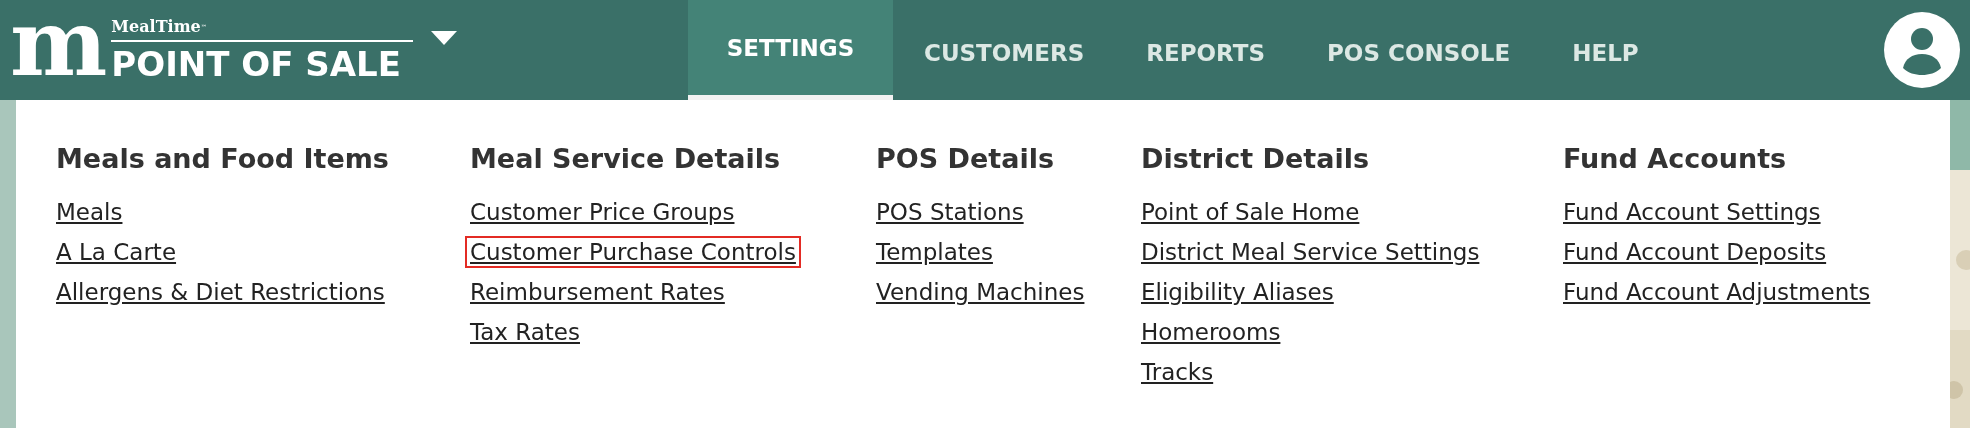 The height and width of the screenshot is (428, 1970). What do you see at coordinates (1419, 50) in the screenshot?
I see `nav-tab: POS CONSOLE` at bounding box center [1419, 50].